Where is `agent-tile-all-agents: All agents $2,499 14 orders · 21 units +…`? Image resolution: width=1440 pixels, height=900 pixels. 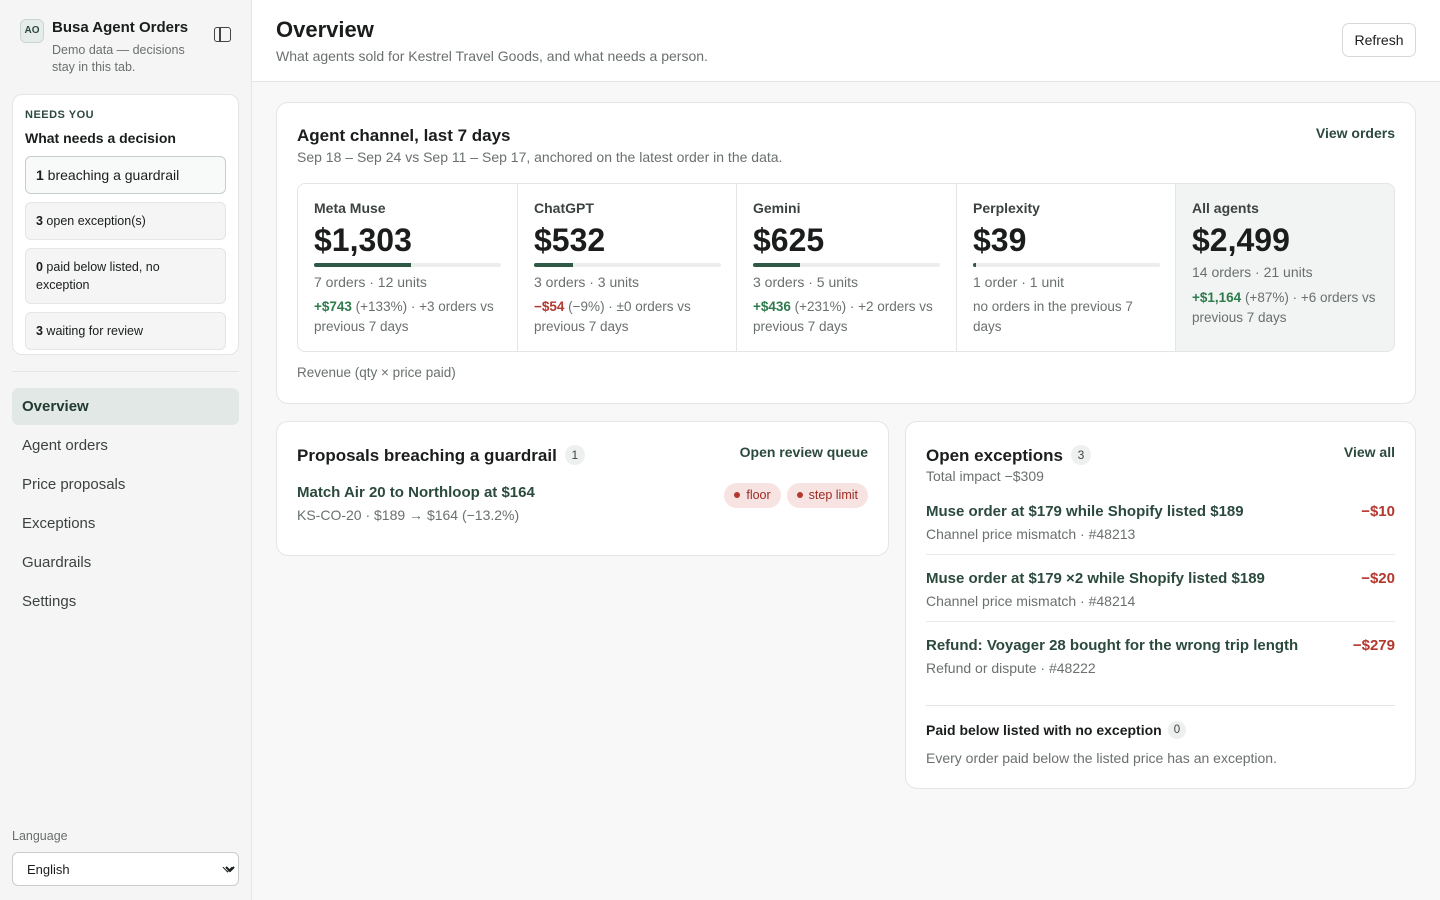 agent-tile-all-agents: All agents $2,499 14 orders · 21 units +… is located at coordinates (1285, 267).